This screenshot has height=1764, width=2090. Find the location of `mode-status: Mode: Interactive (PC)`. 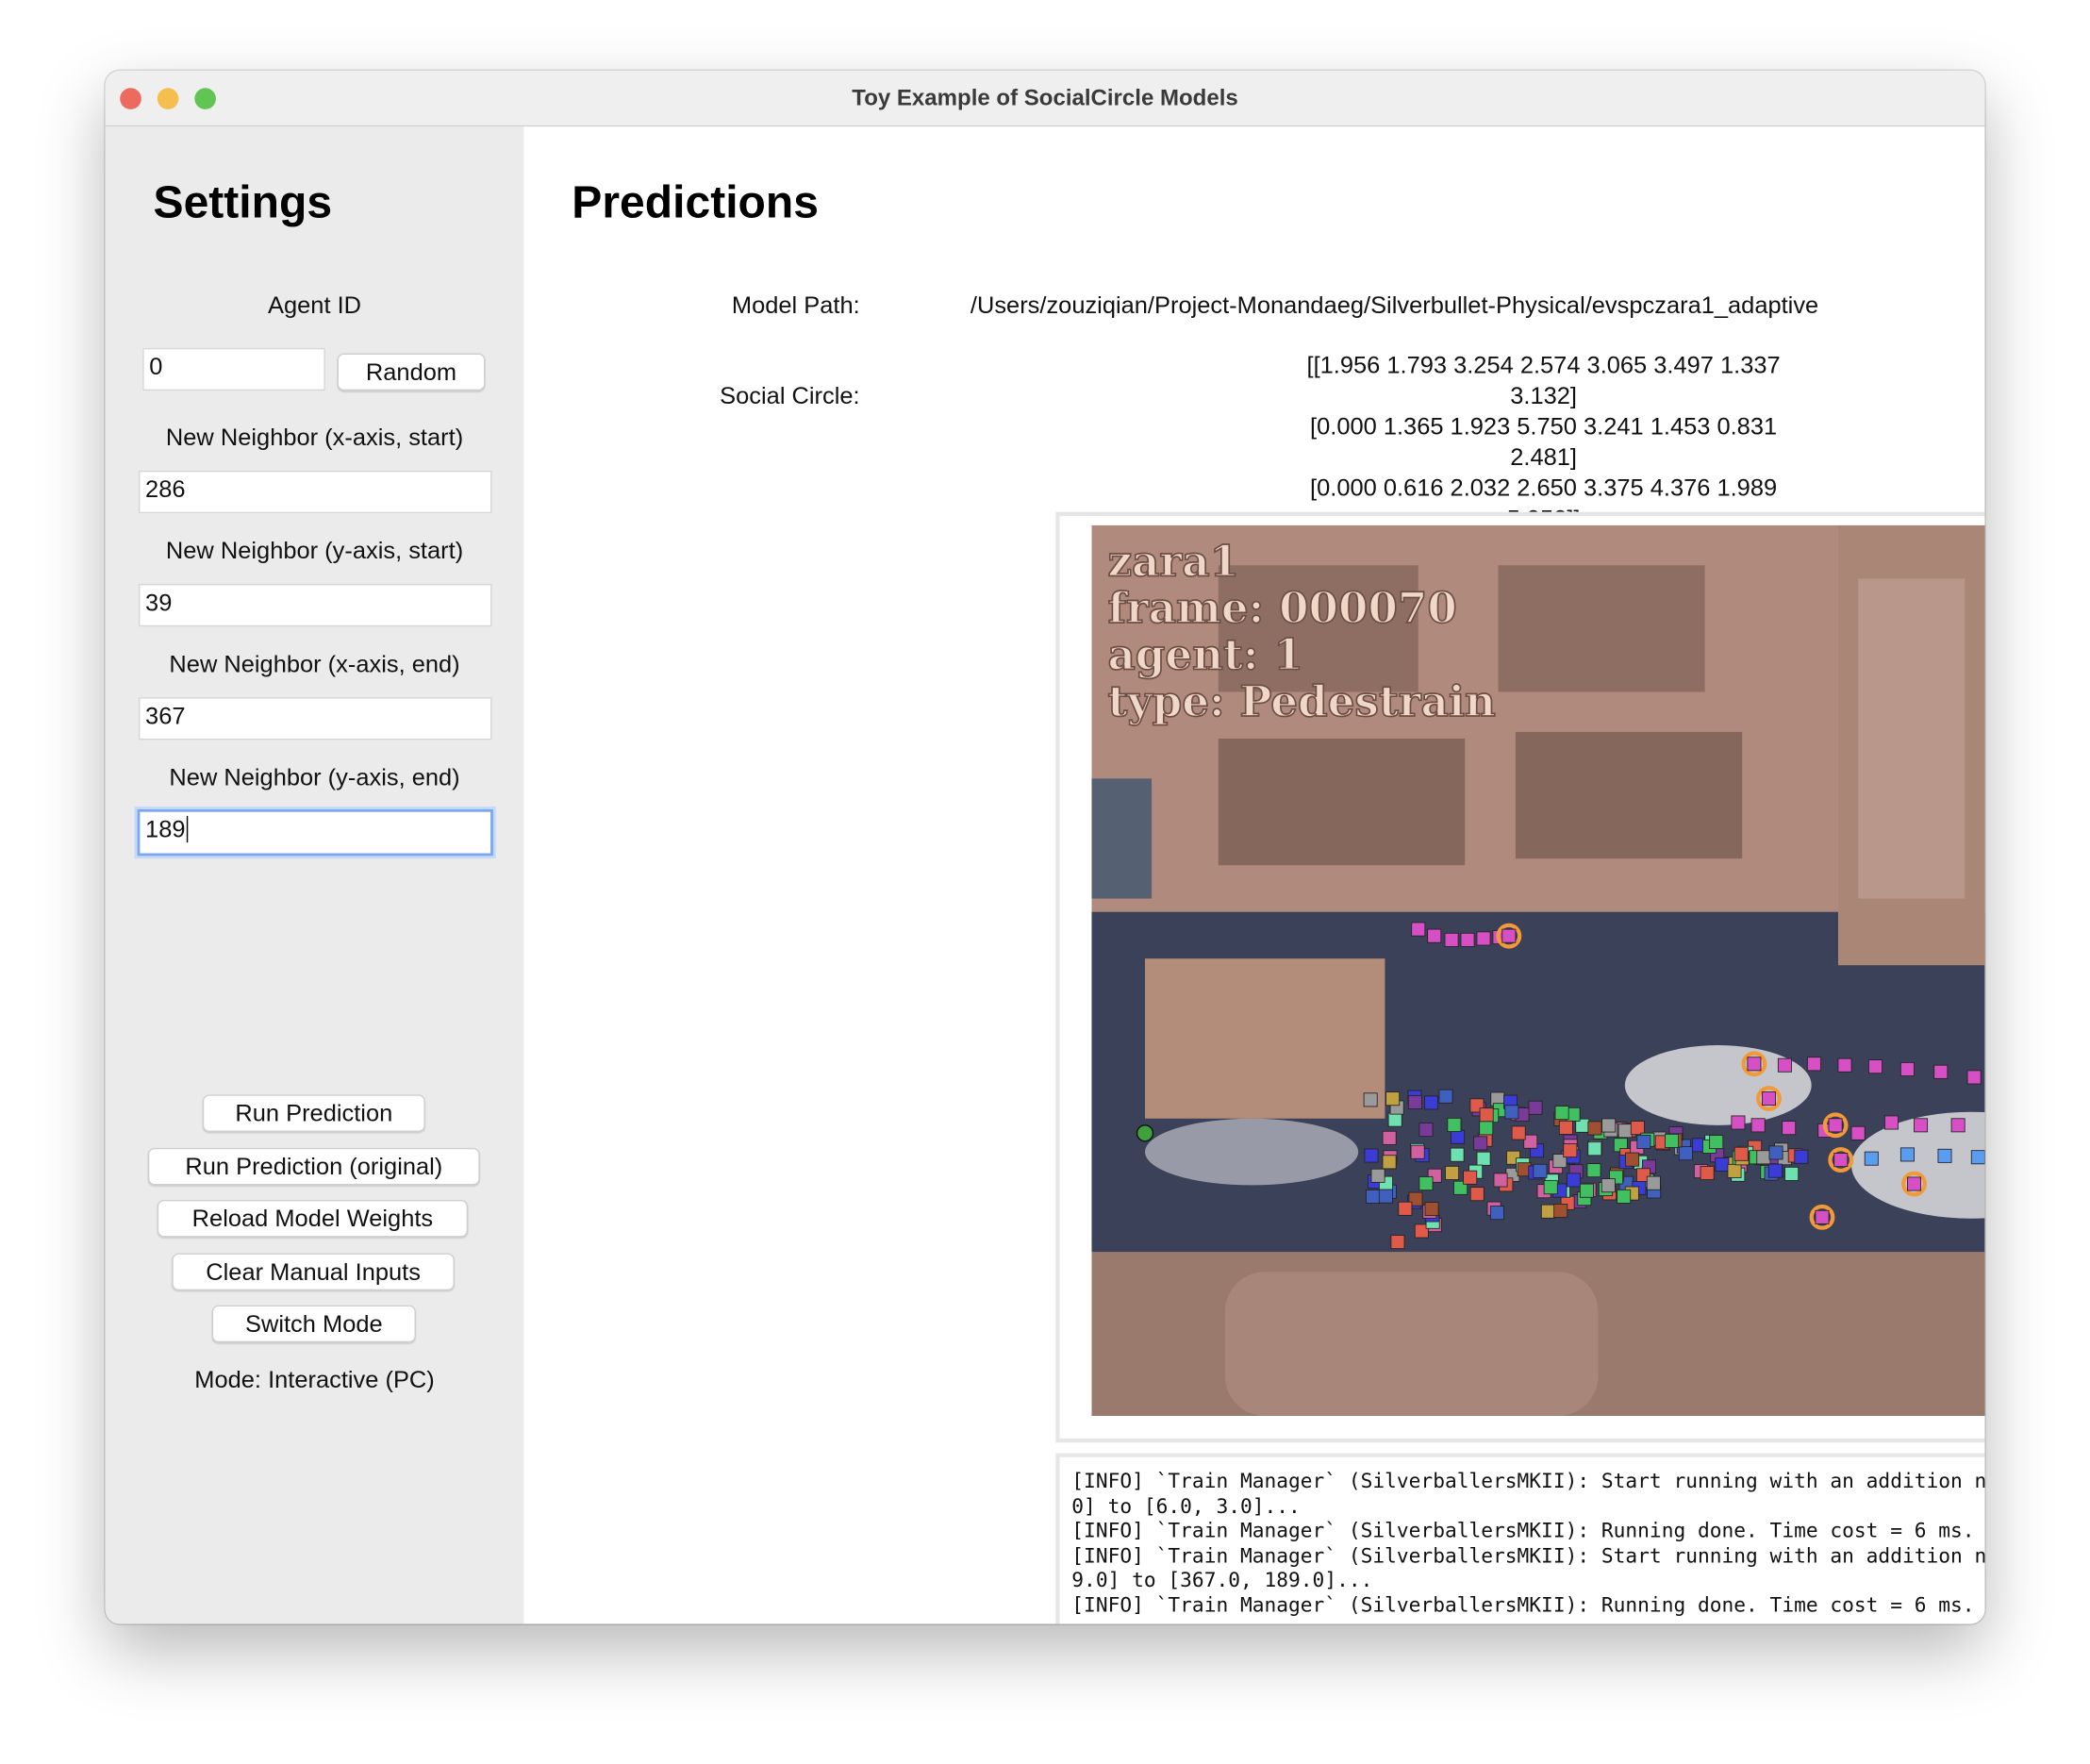

mode-status: Mode: Interactive (PC) is located at coordinates (314, 1380).